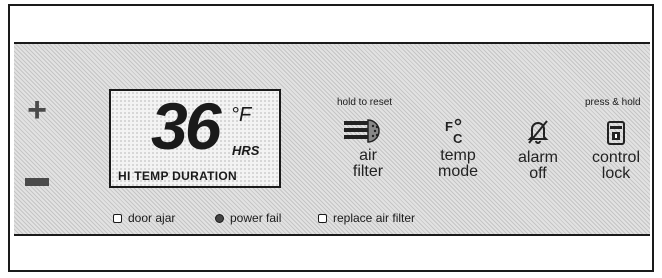 Image resolution: width=662 pixels, height=278 pixels. I want to click on power-fail-led, so click(219, 218).